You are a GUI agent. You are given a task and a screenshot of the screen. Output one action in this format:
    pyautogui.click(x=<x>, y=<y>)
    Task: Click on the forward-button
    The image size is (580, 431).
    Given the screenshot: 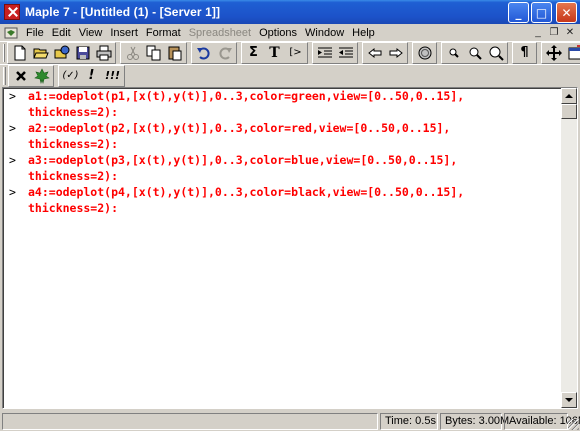 What is the action you would take?
    pyautogui.click(x=395, y=53)
    